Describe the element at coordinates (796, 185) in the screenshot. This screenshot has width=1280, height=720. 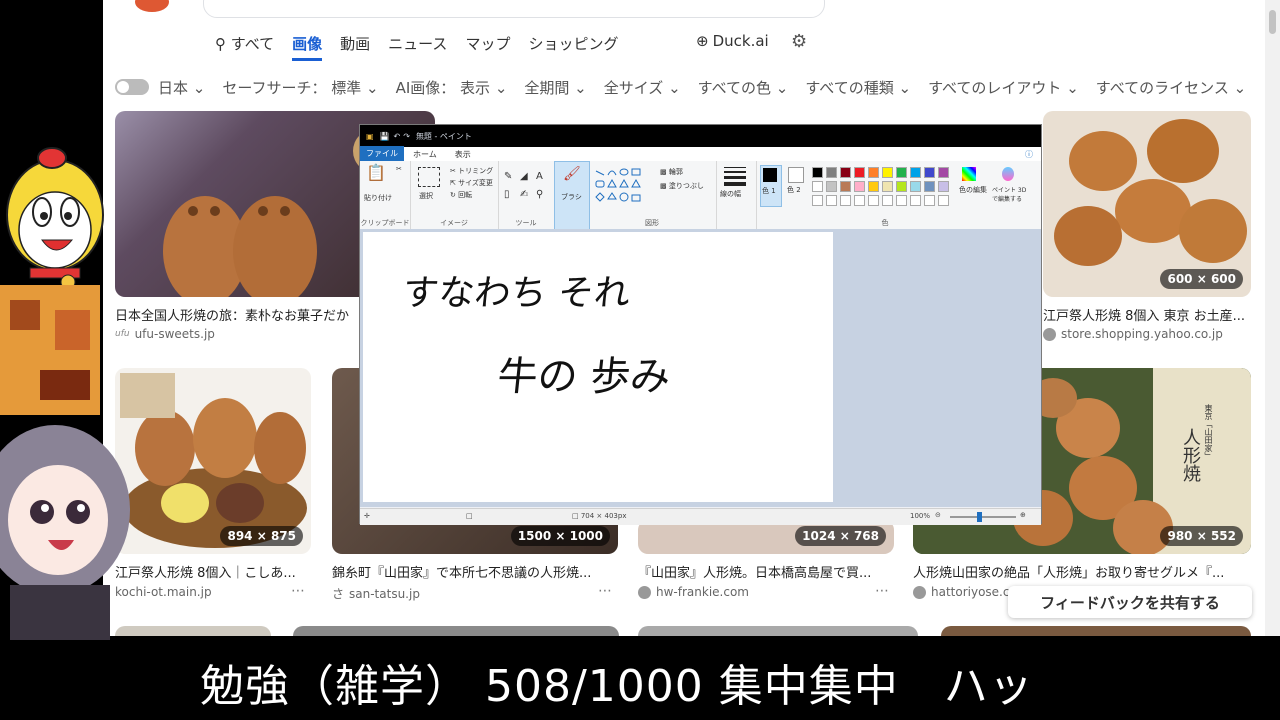
I see `color2-button: 色 2` at that location.